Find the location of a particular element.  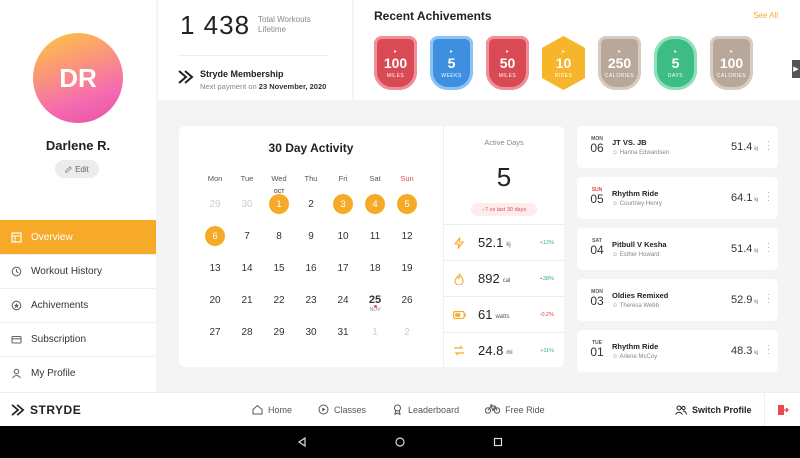

workout-kj-value: 64.1 is located at coordinates (741, 198).